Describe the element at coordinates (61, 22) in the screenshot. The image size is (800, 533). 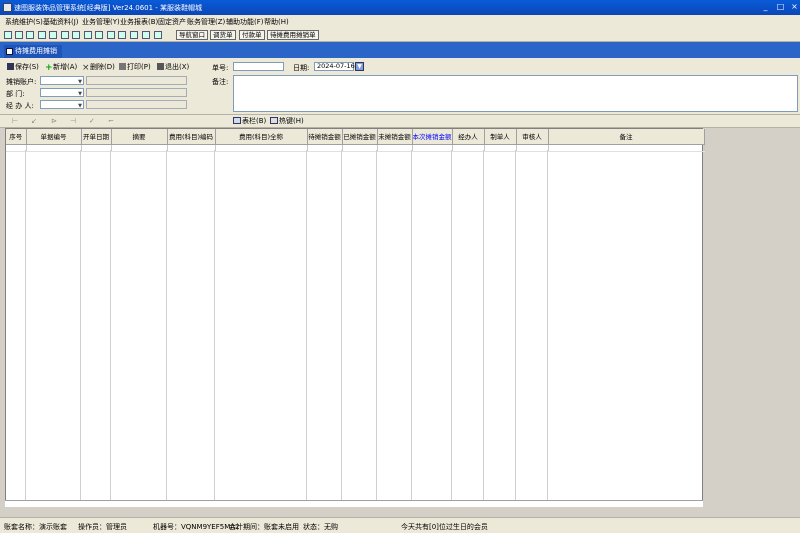
I see `menu-basic-data: 基础资料(J)` at that location.